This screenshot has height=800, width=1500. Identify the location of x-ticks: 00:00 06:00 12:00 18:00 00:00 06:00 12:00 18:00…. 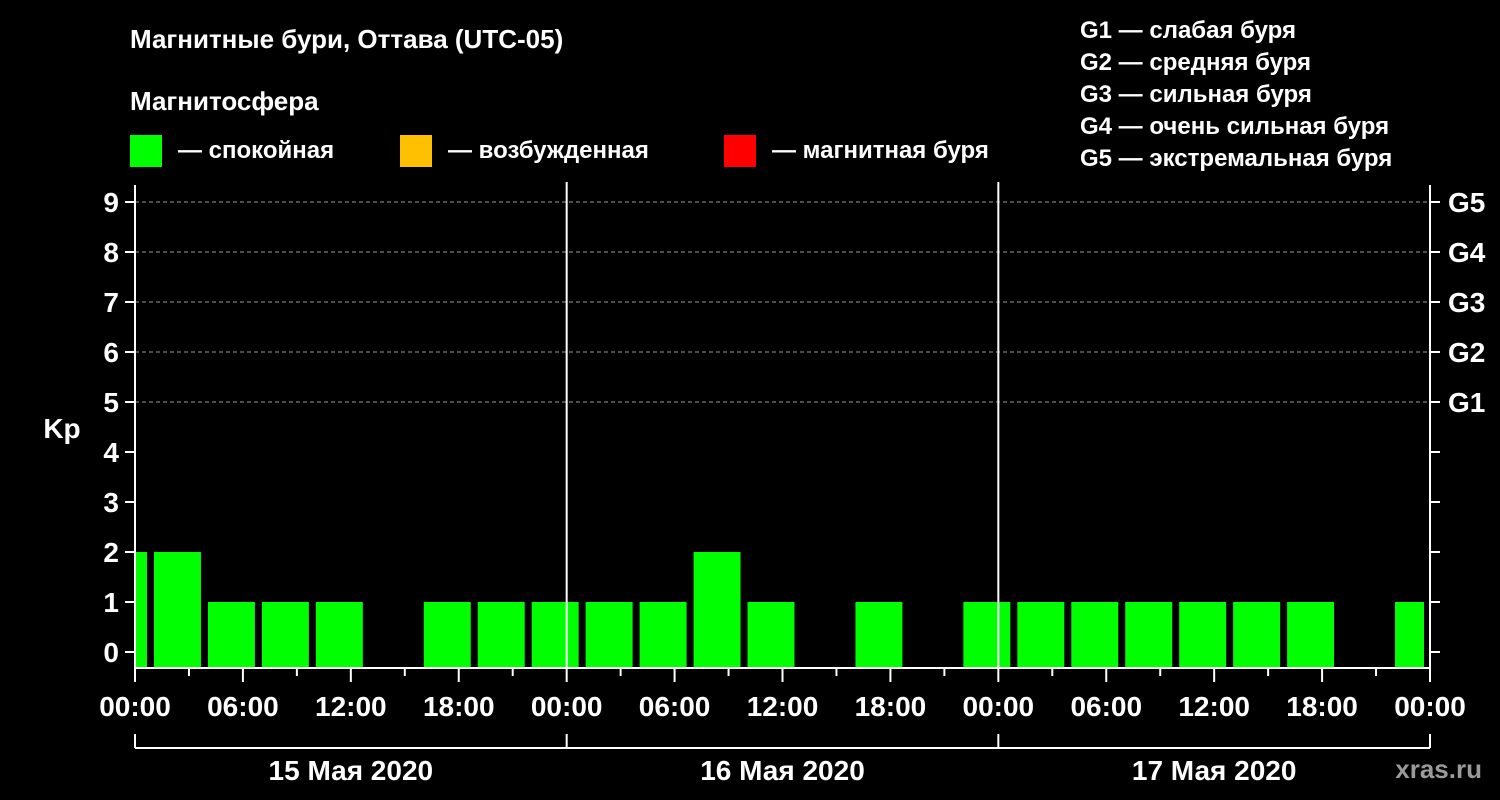
(782, 695).